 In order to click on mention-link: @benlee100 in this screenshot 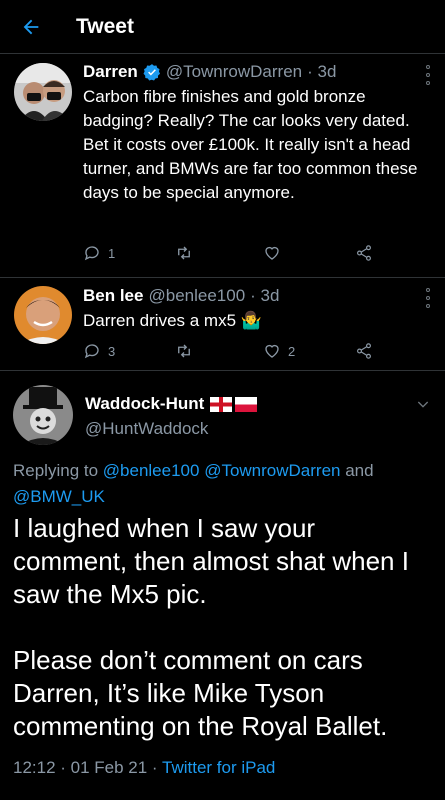, I will do `click(151, 470)`.